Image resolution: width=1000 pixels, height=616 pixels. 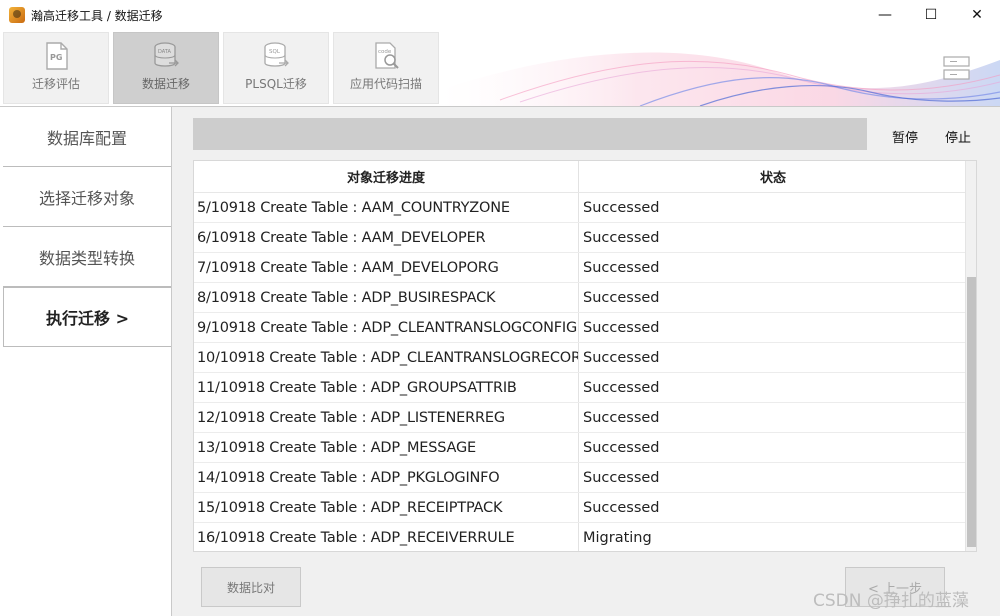 I want to click on stop-button: 停止, so click(x=958, y=136).